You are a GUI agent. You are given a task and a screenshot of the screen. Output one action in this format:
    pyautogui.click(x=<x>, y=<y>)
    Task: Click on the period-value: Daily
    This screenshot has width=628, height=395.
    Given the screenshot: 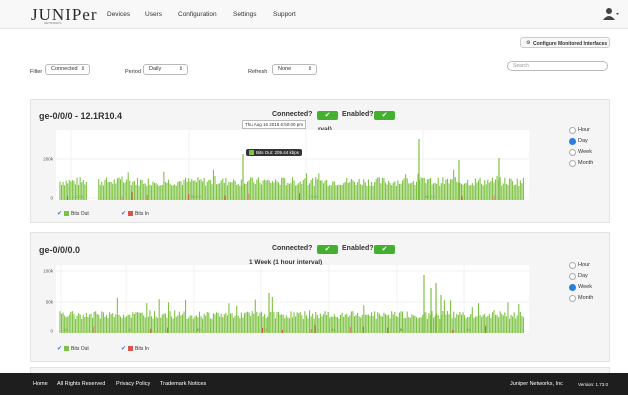 What is the action you would take?
    pyautogui.click(x=155, y=69)
    